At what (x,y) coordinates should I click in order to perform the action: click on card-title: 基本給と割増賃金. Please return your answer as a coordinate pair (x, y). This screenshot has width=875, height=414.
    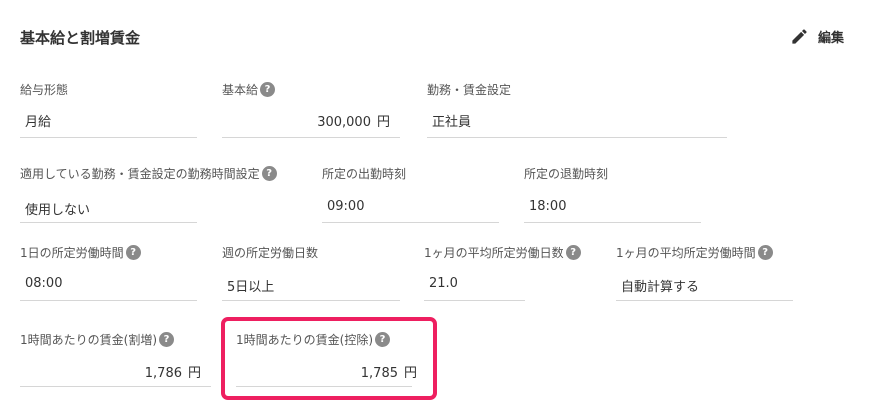
    Looking at the image, I should click on (80, 38).